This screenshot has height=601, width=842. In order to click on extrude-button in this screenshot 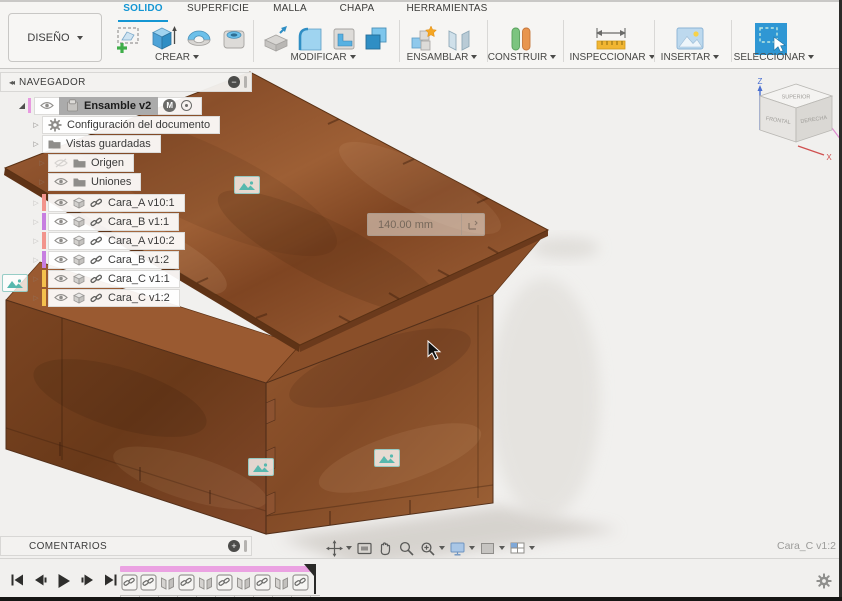, I will do `click(163, 39)`.